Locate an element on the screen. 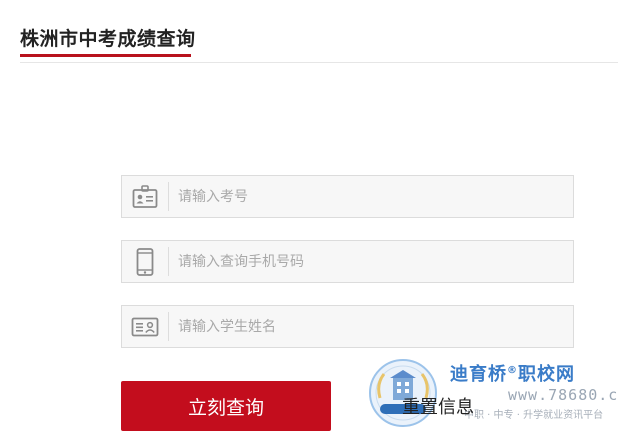 The image size is (618, 438). exam-number-field is located at coordinates (347, 196).